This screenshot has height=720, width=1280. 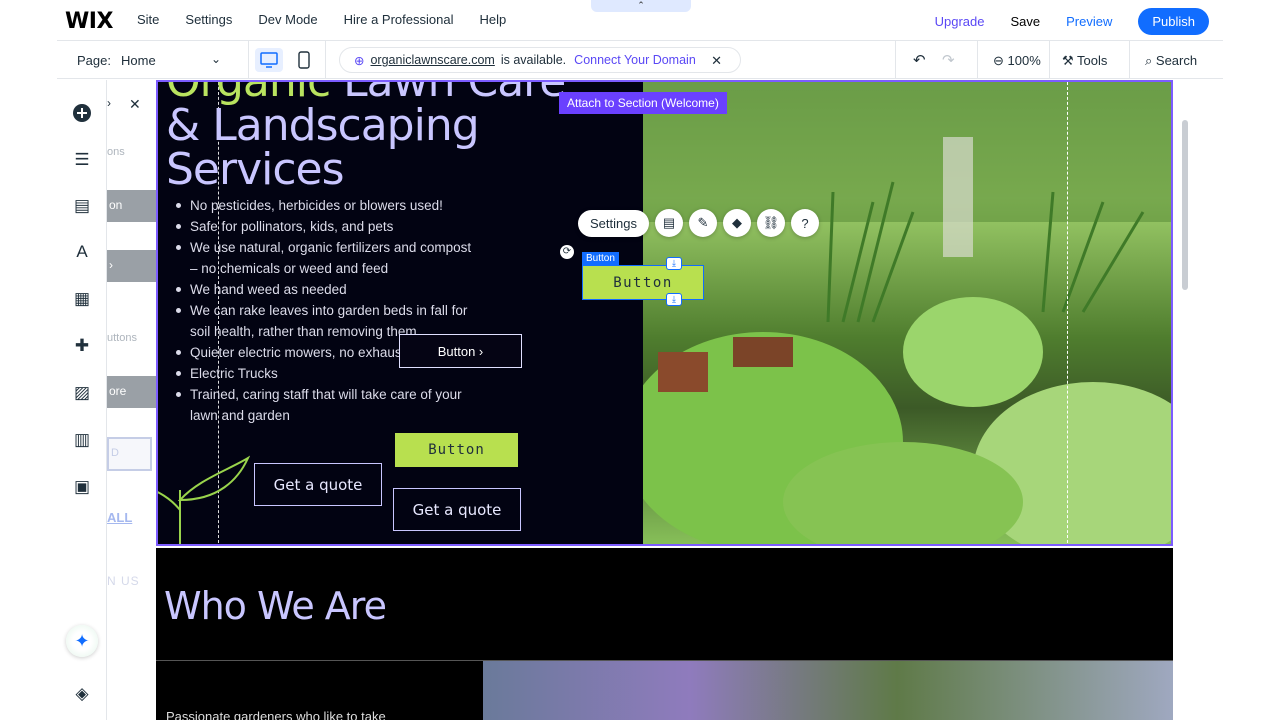 I want to click on title-line-1: & Landscaping, so click(x=323, y=125).